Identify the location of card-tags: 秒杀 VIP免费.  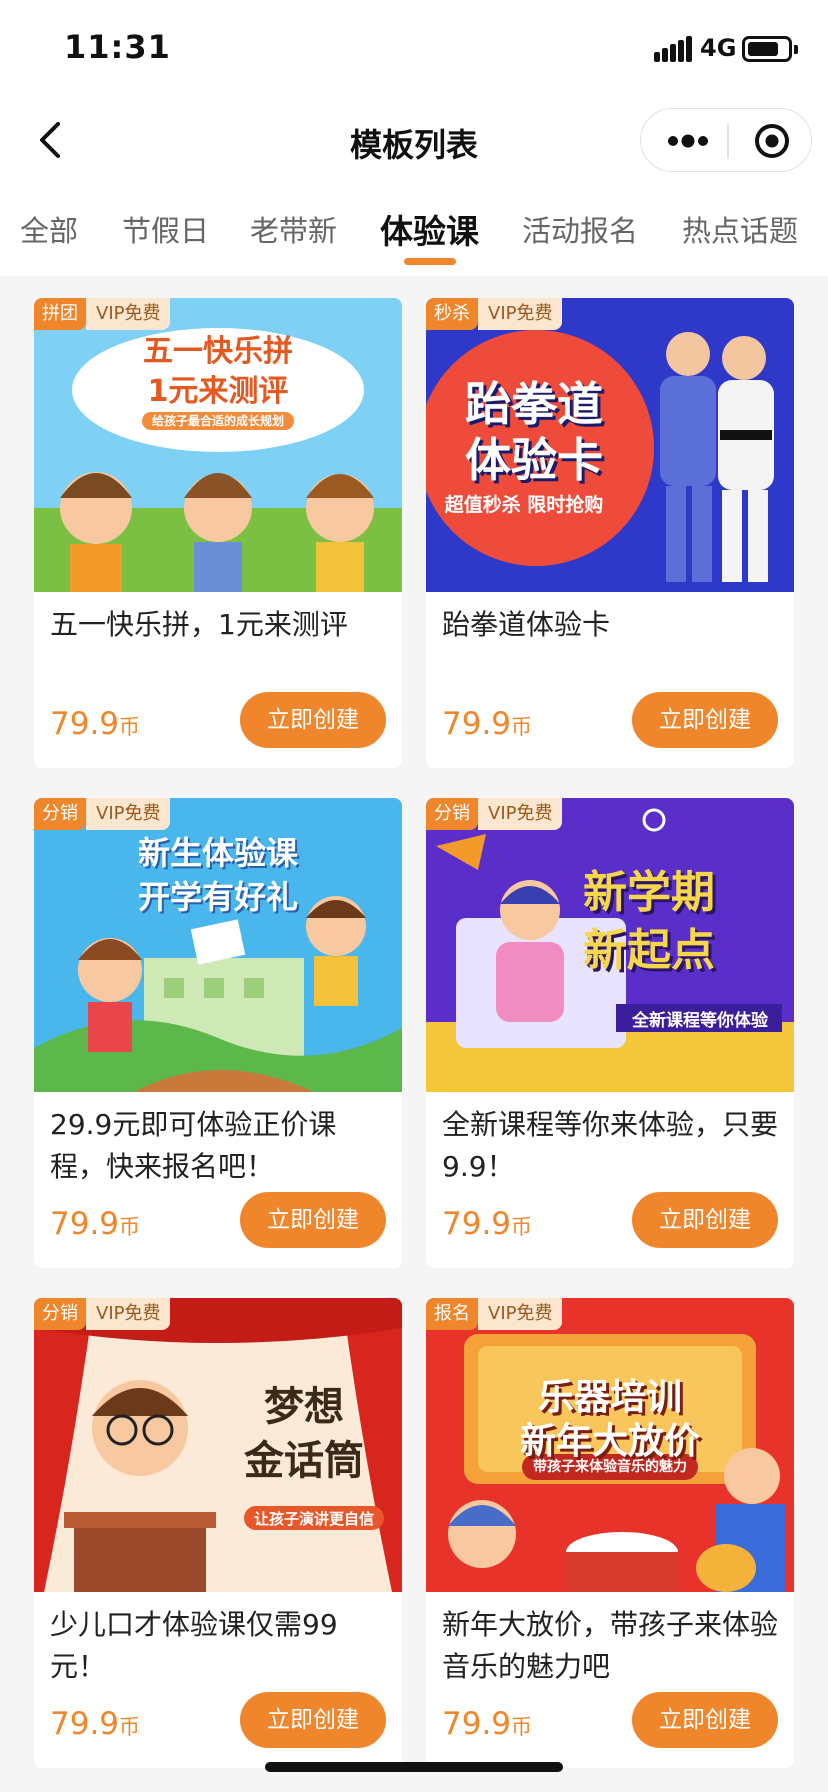
(494, 314).